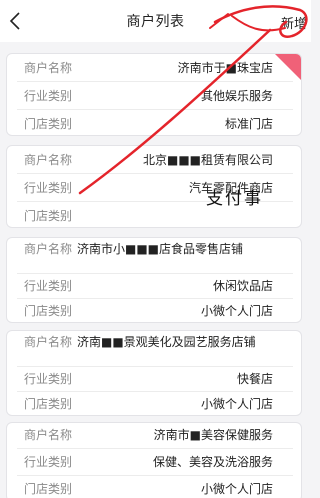 This screenshot has height=498, width=320. I want to click on industry-row: 行业类别 保健、美容及洗浴服务, so click(154, 462).